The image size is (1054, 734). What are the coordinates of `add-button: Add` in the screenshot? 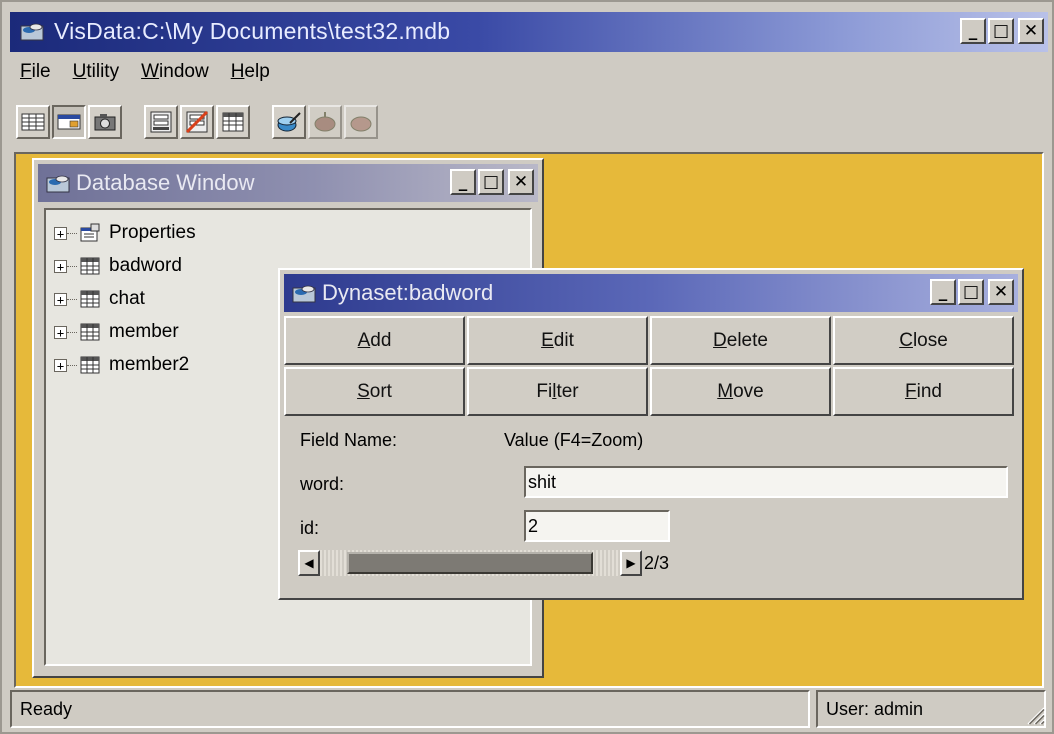 It's located at (374, 340).